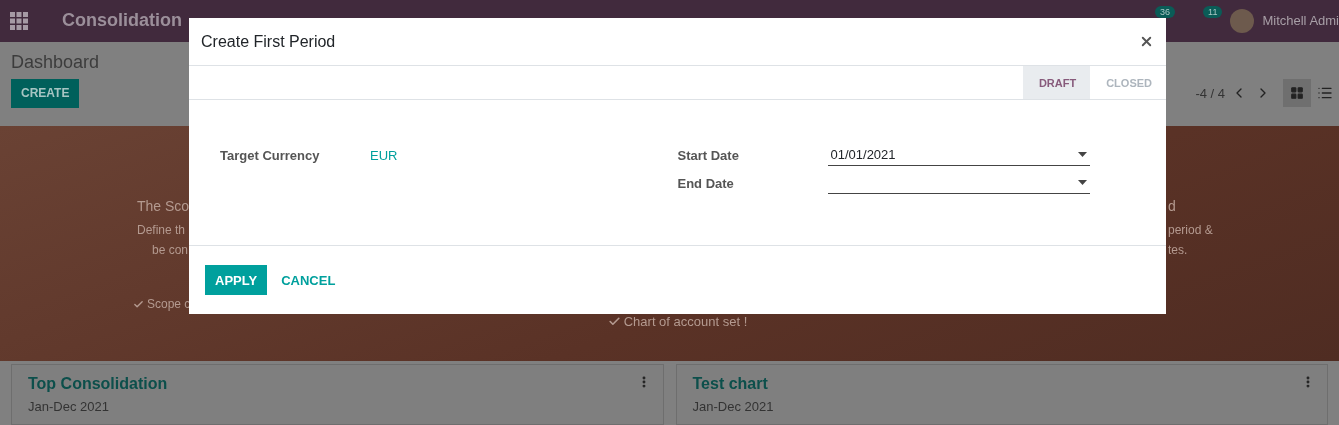 Image resolution: width=1339 pixels, height=425 pixels. What do you see at coordinates (1178, 251) in the screenshot?
I see `hero-text: tes.` at bounding box center [1178, 251].